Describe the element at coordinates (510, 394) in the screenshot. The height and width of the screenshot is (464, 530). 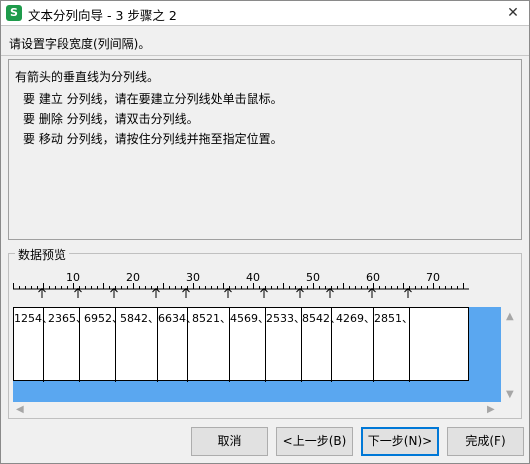
I see `scroll-down-icon: ▼` at that location.